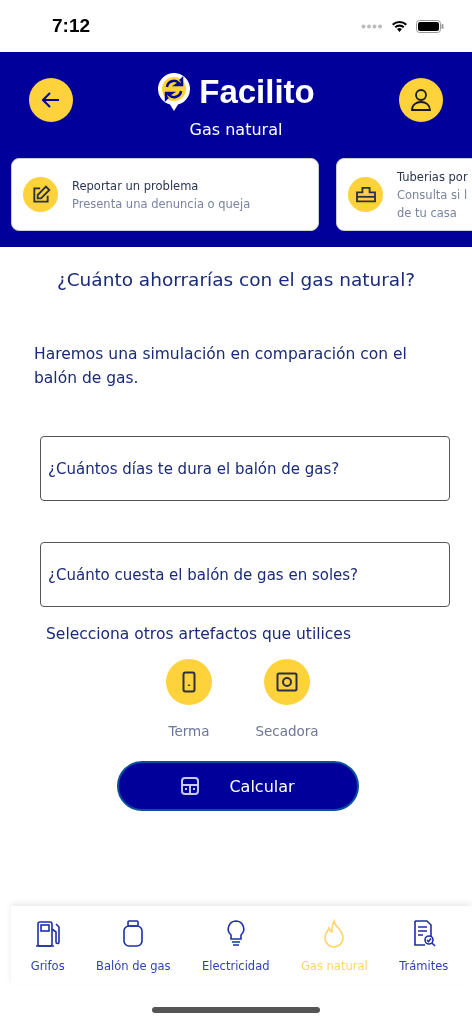 This screenshot has width=472, height=1024. I want to click on dryer-icon, so click(287, 682).